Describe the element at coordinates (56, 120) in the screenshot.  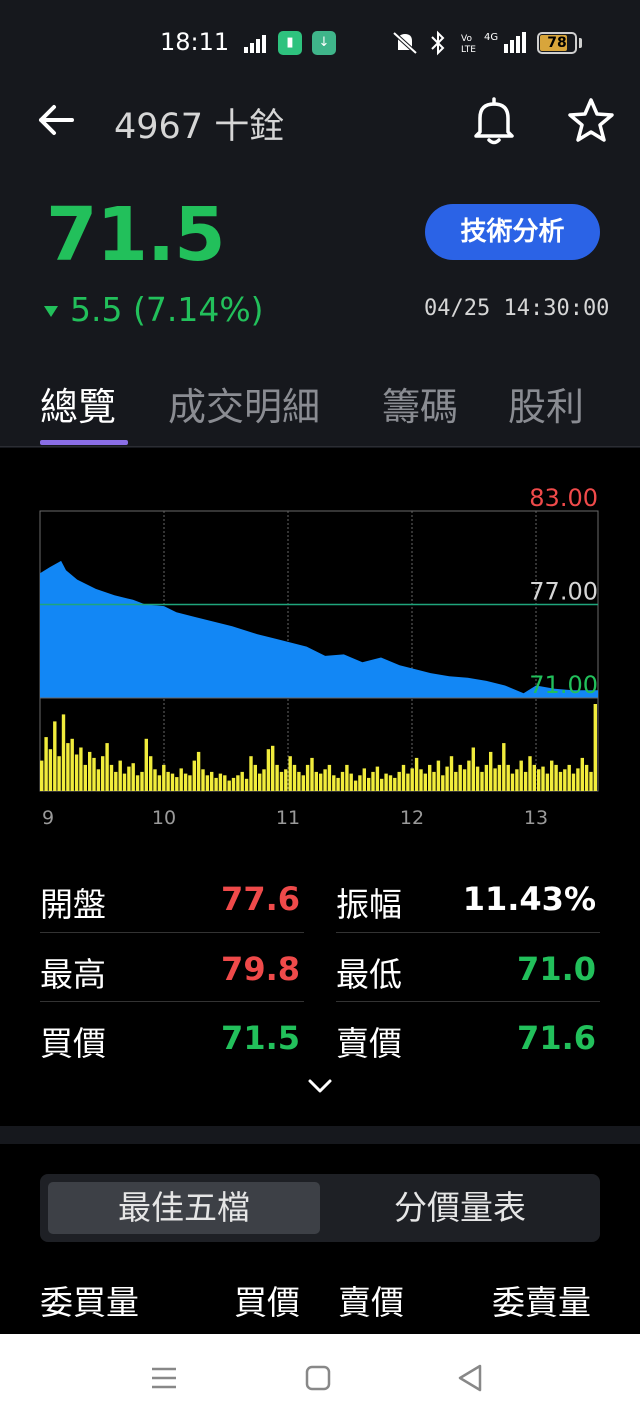
I see `back-arrow-icon` at that location.